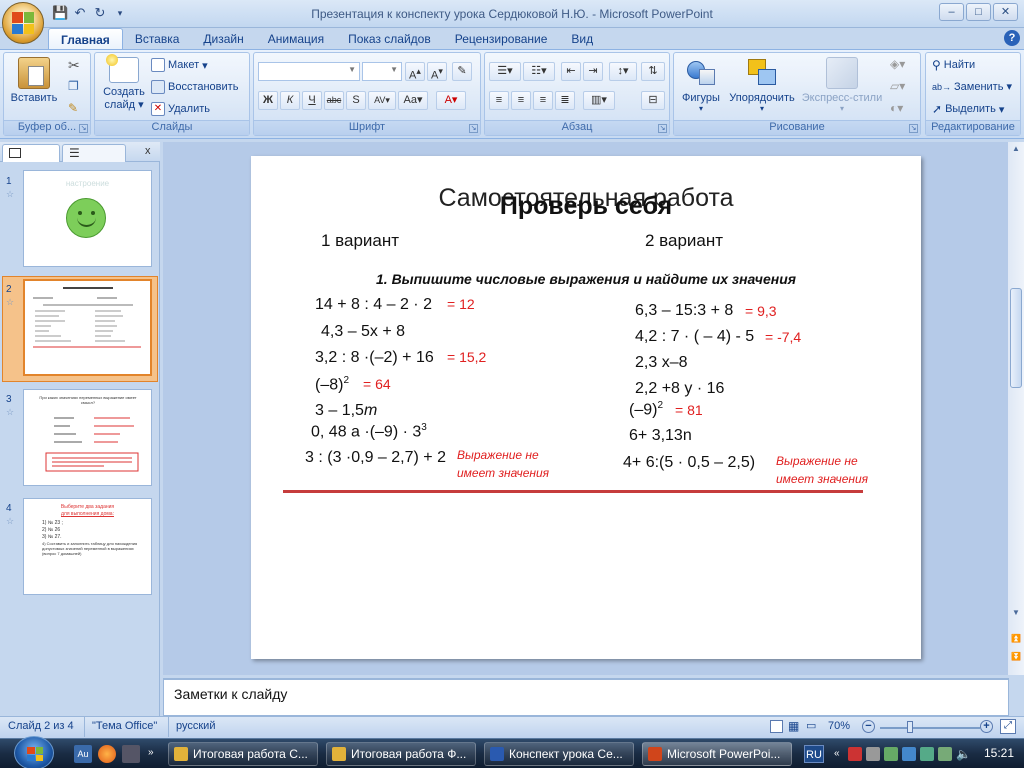 This screenshot has width=1024, height=768. Describe the element at coordinates (194, 87) in the screenshot. I see `reset-button: Восстановить` at that location.